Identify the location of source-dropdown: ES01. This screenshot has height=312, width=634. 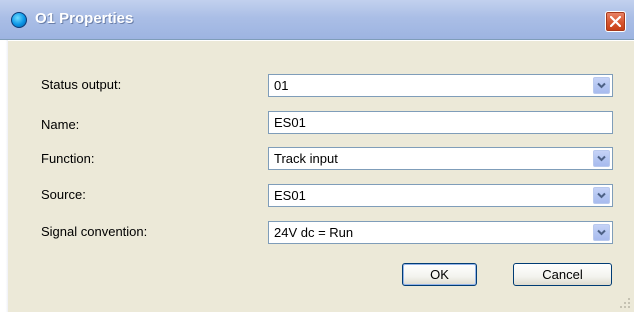
(440, 195).